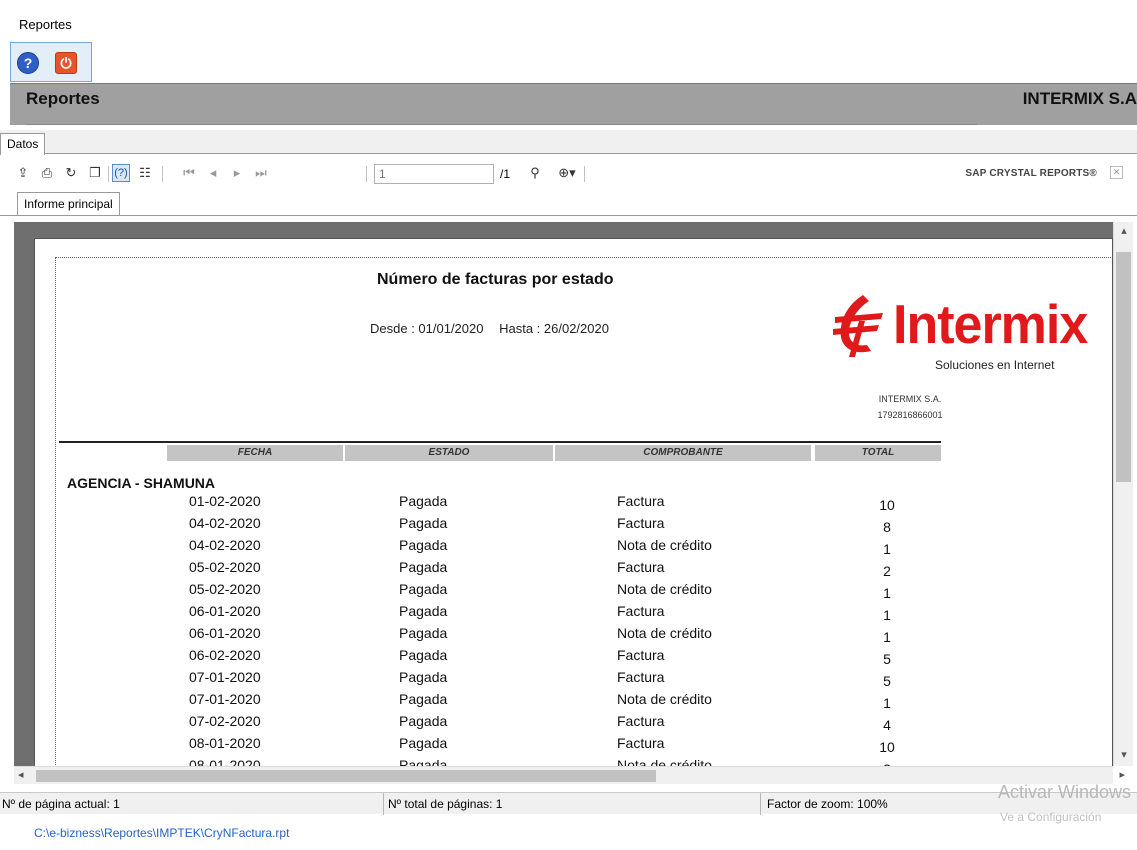 The image size is (1137, 850). I want to click on table-header-rule, so click(500, 442).